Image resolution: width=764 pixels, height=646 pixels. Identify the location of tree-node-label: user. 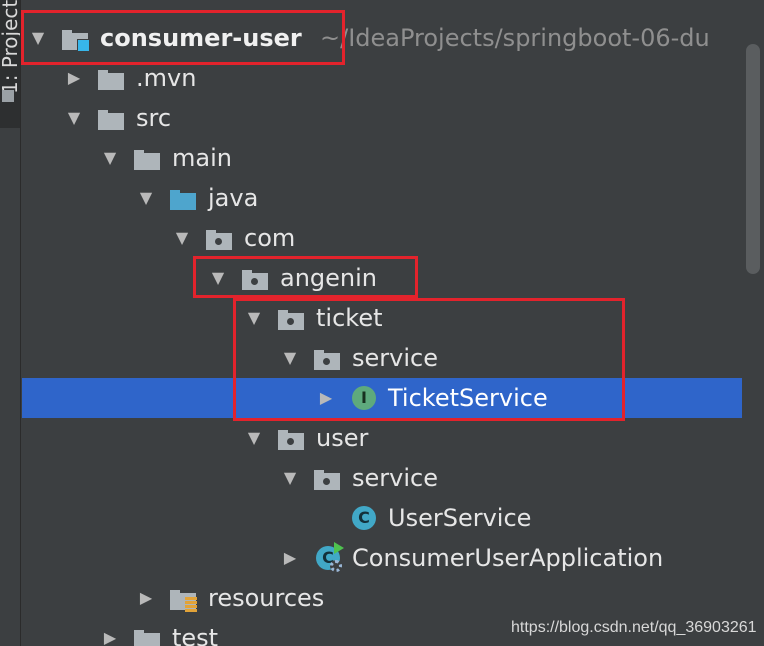
(342, 438).